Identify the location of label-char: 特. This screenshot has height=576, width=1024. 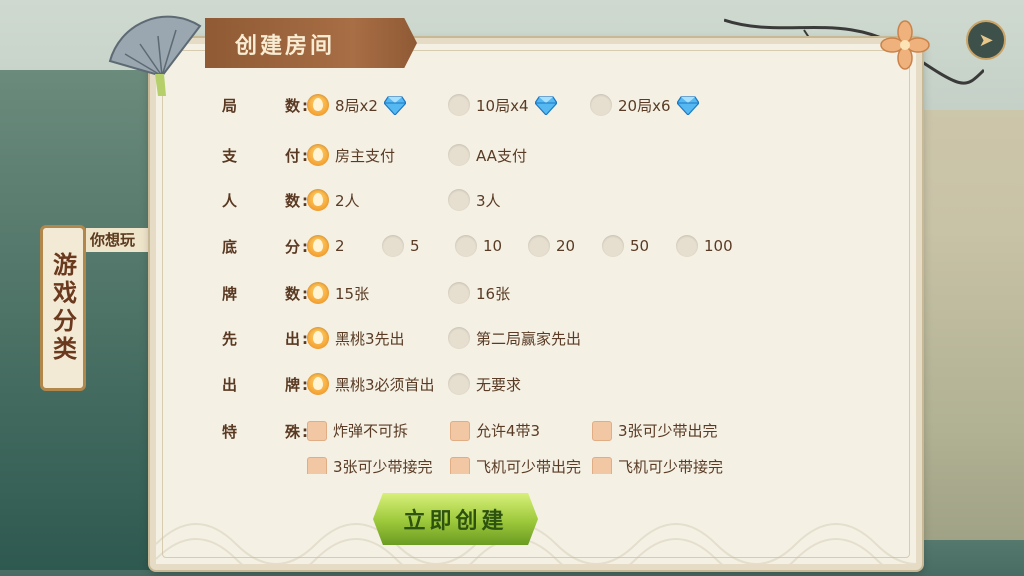
(230, 431).